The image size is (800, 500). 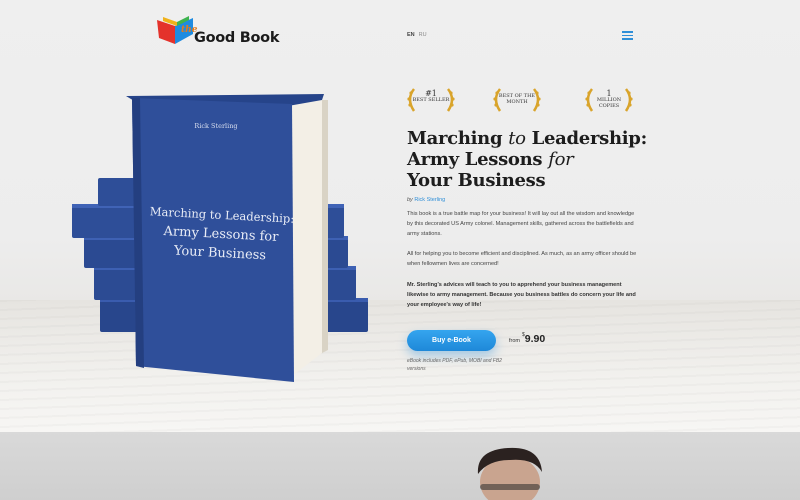 I want to click on buy-ebook-button: Buy e-Book, so click(x=451, y=340).